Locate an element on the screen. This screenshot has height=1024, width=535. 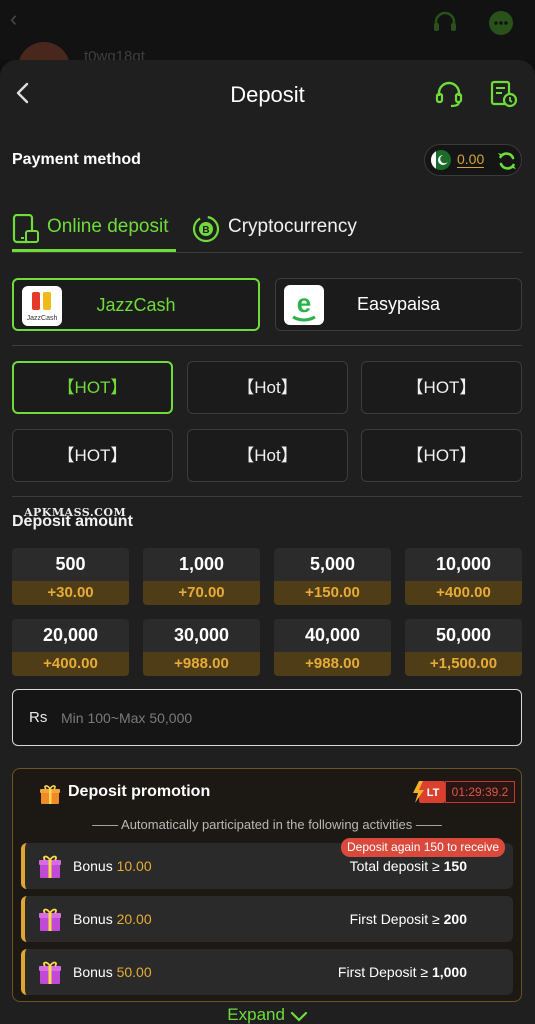
background-topbar: ‹ t0wq18qt is located at coordinates (267, 36).